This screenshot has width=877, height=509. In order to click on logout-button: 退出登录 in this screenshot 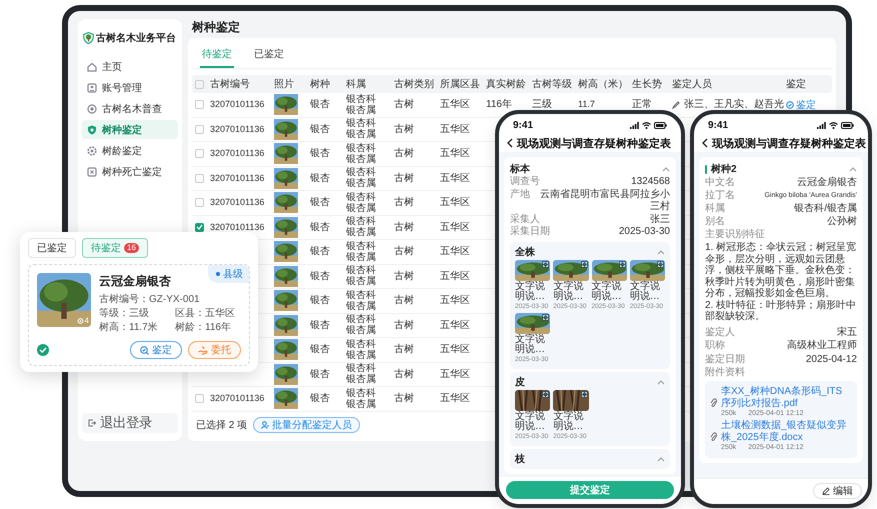, I will do `click(130, 423)`.